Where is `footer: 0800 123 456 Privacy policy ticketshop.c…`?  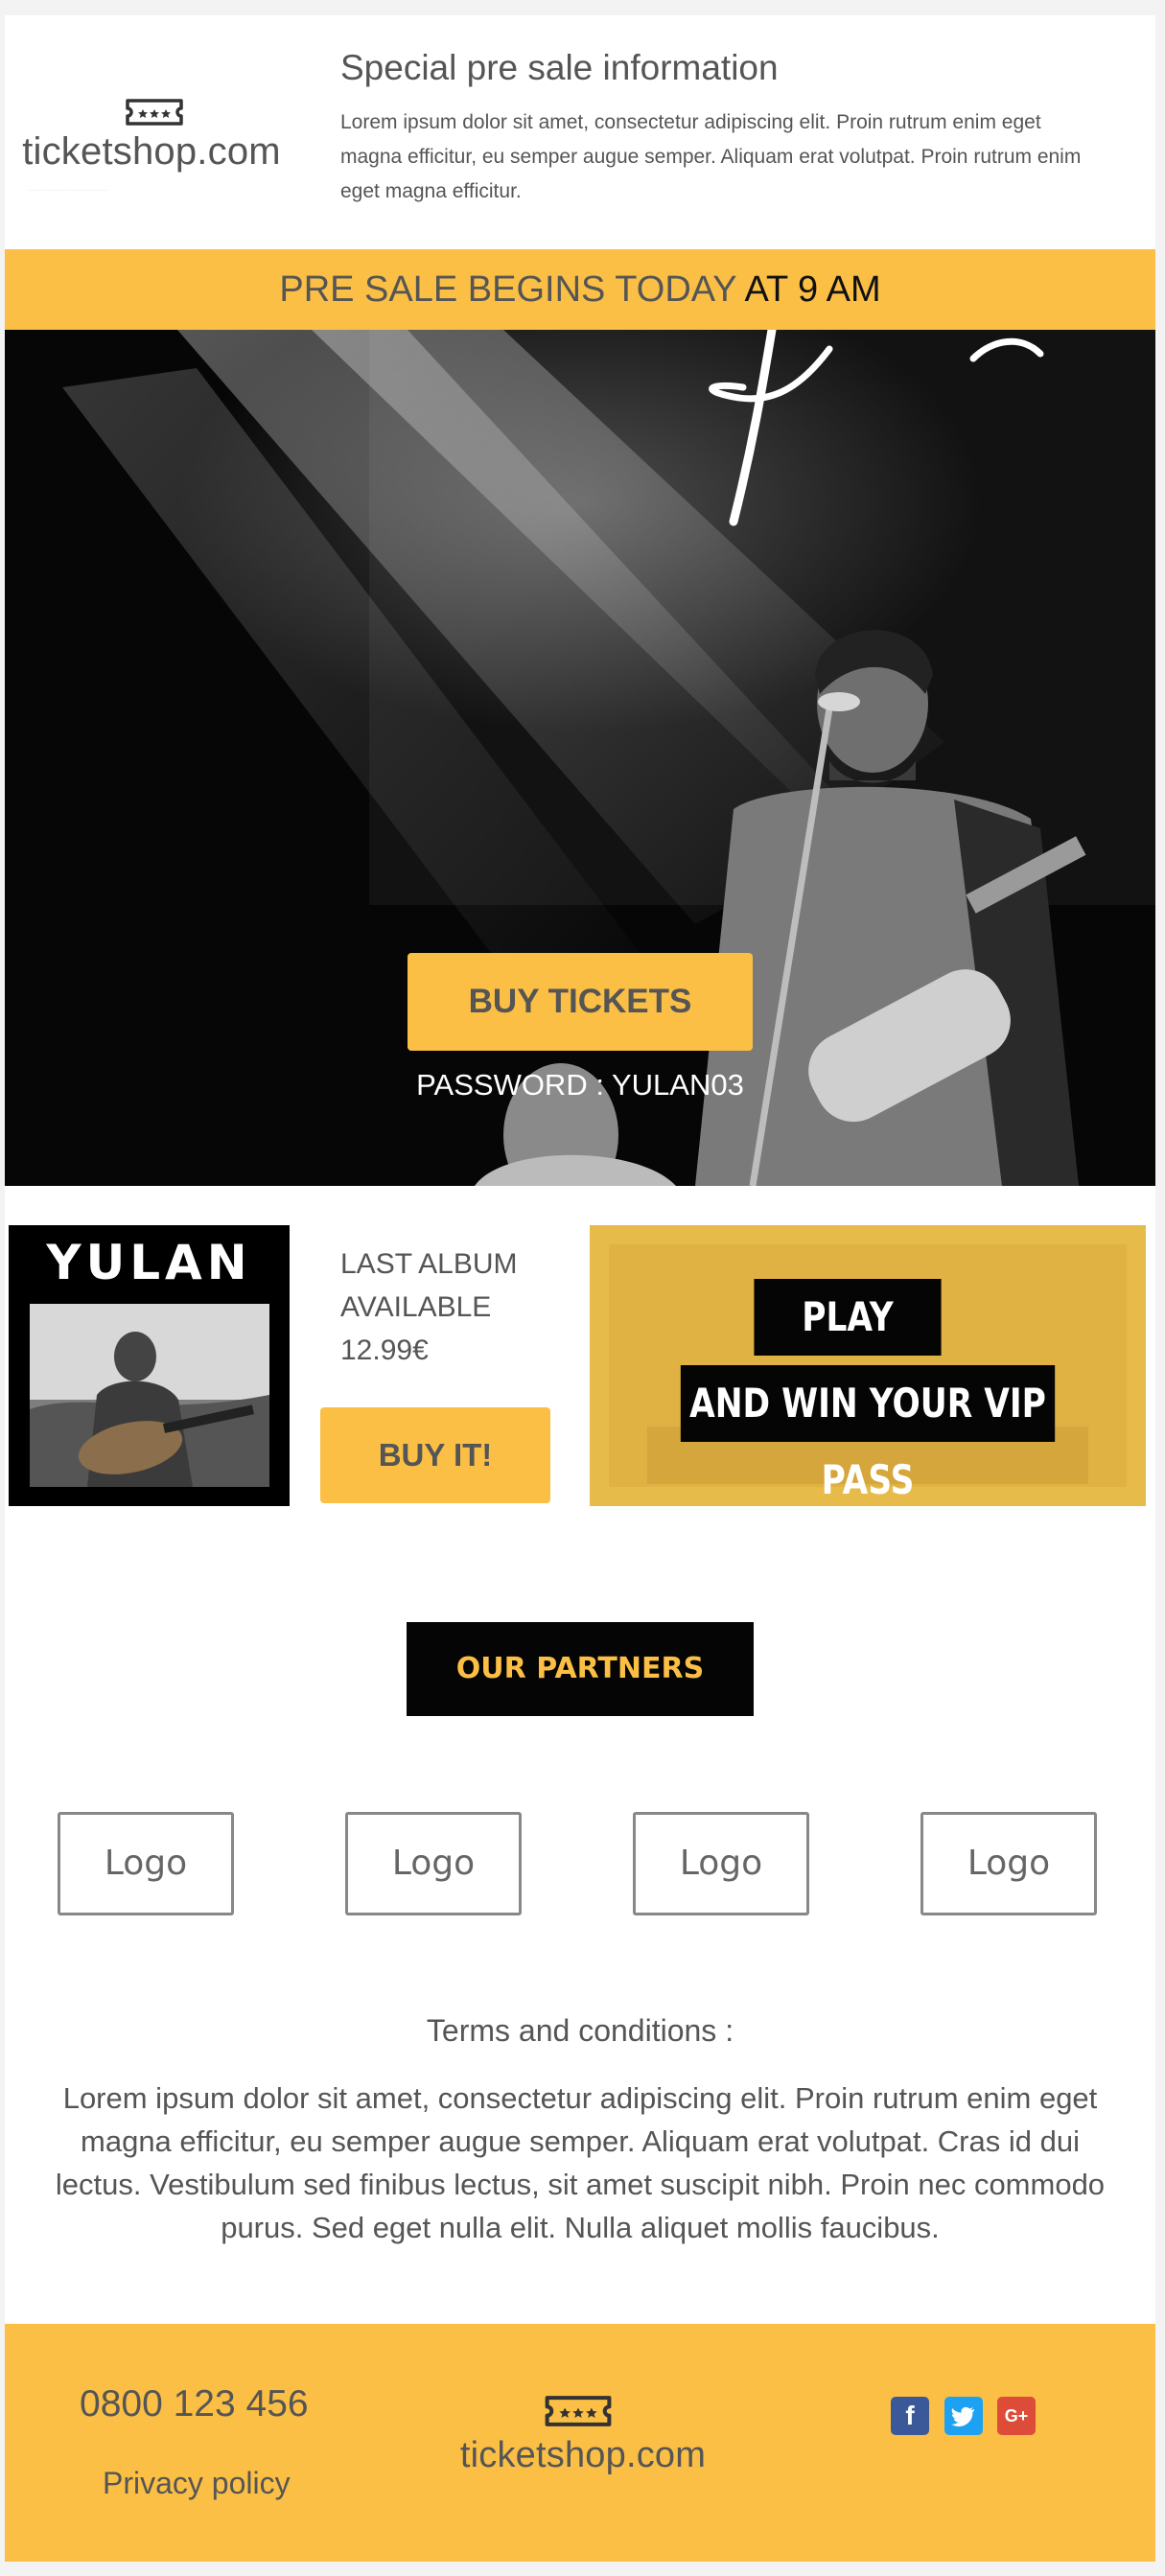
footer: 0800 123 456 Privacy policy ticketshop.c… is located at coordinates (580, 2443).